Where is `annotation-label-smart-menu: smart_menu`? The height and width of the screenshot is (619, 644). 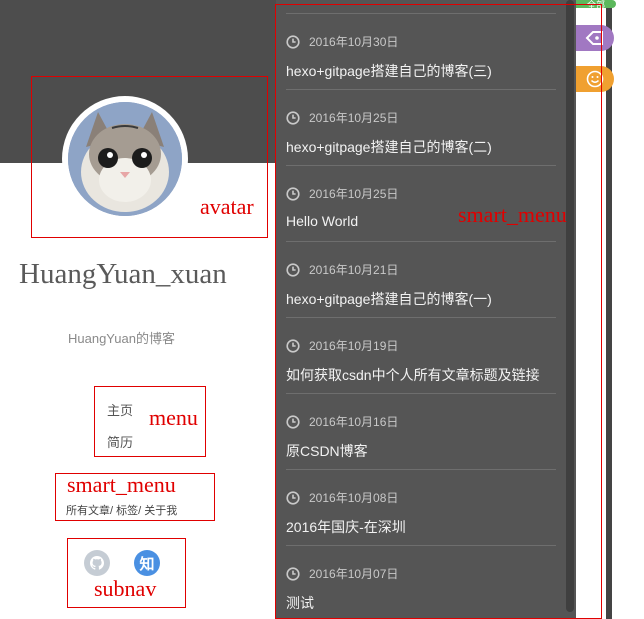
annotation-label-smart-menu: smart_menu is located at coordinates (121, 484).